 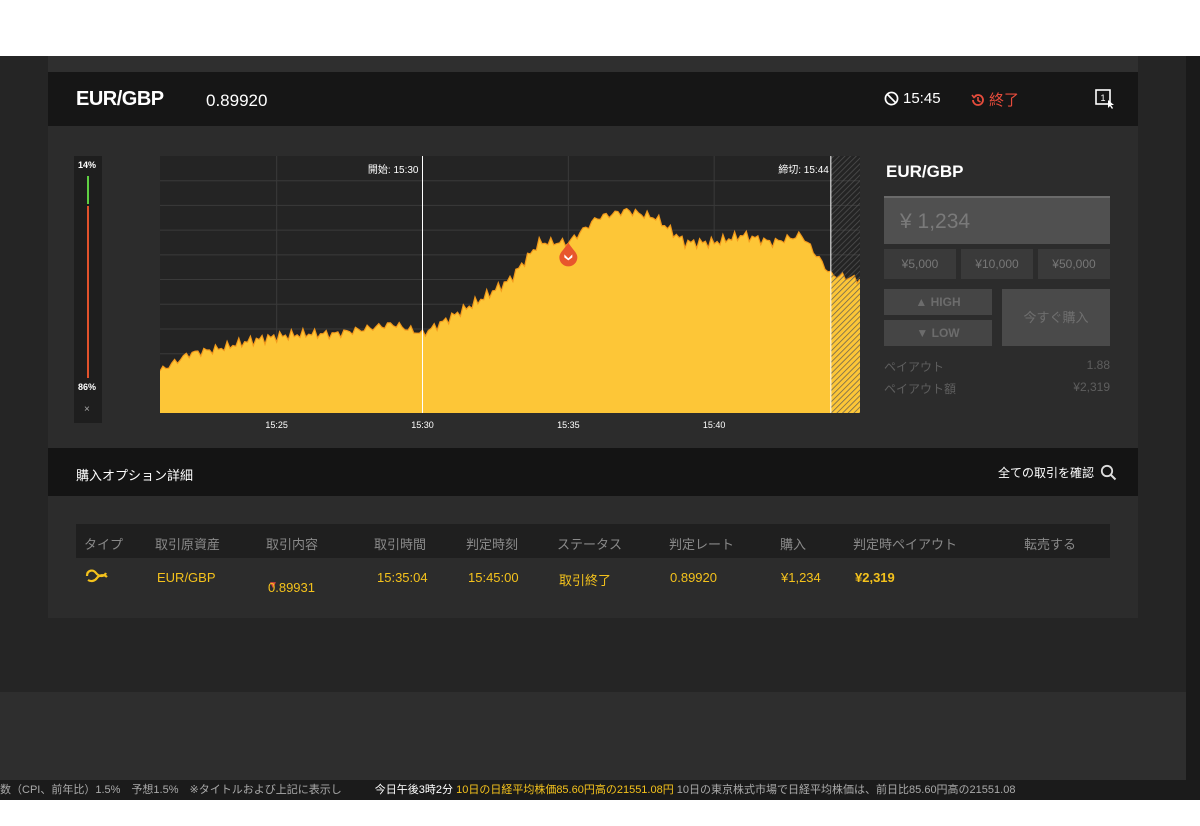 I want to click on low-button: ▼ LOW, so click(x=938, y=333).